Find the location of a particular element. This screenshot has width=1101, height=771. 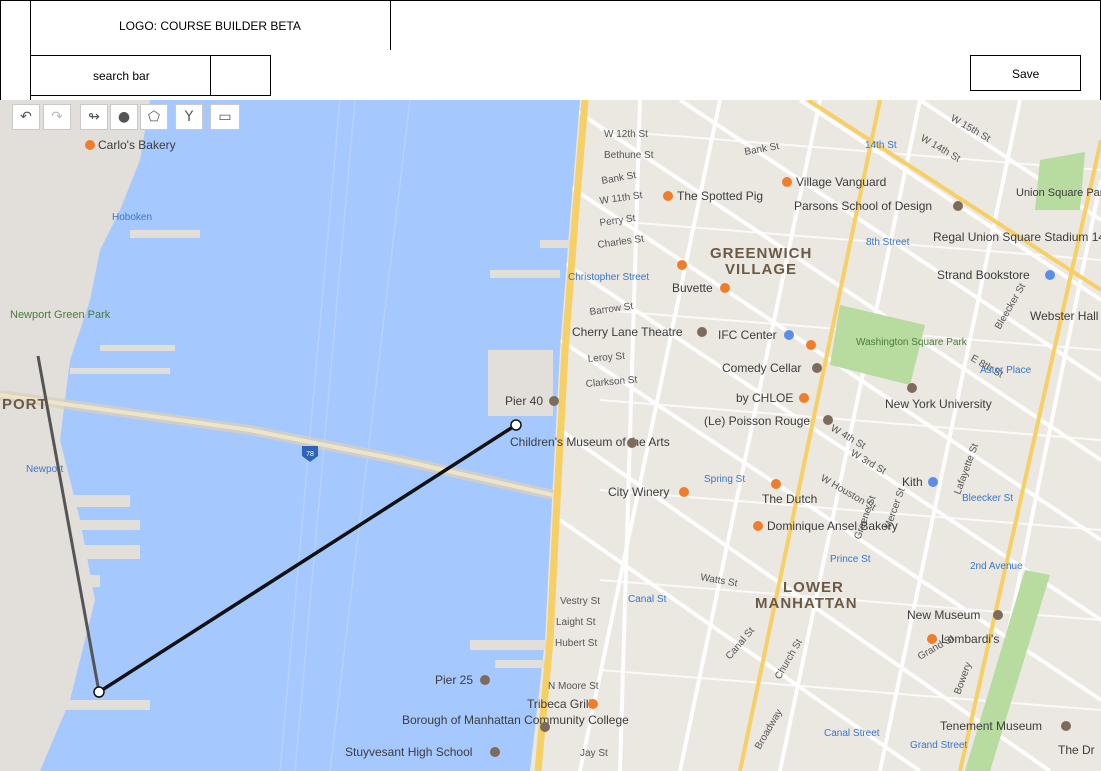

svg-text: Dominique Ansel Bakery is located at coordinates (832, 526).